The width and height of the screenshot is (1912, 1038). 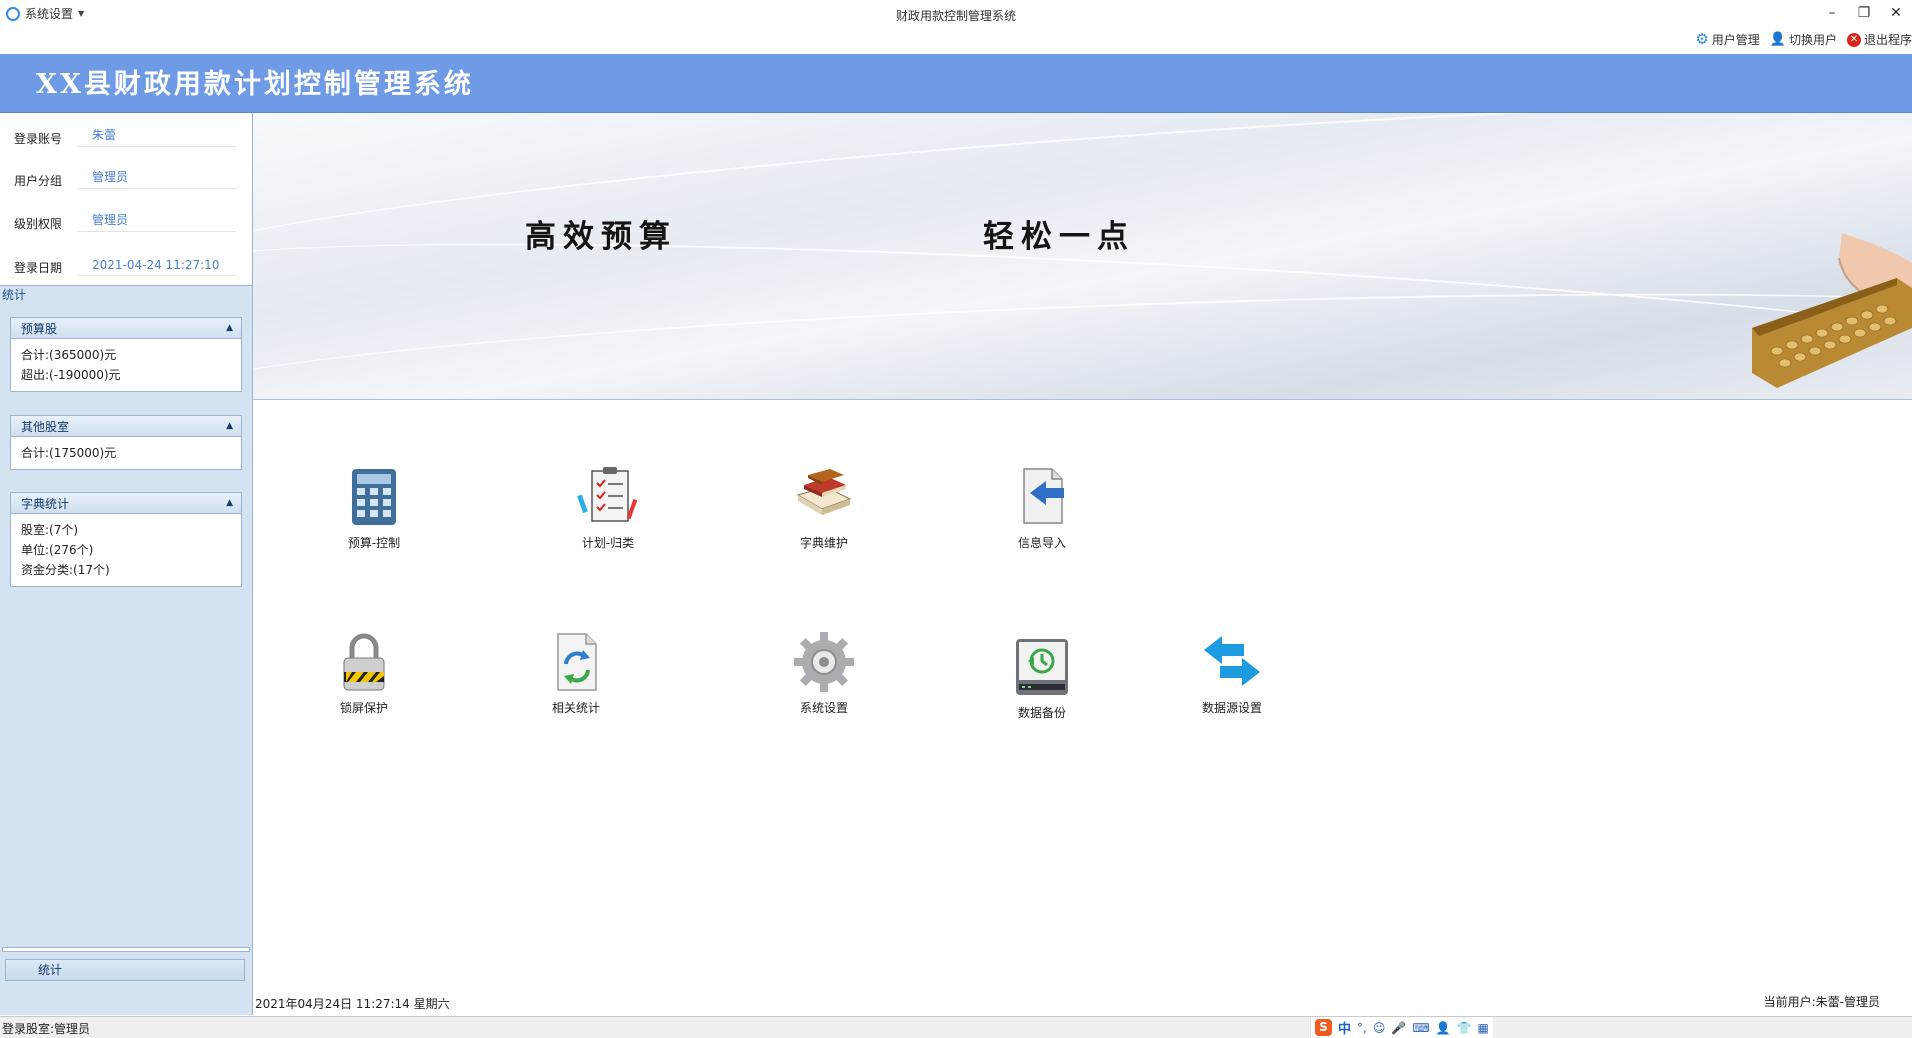 What do you see at coordinates (1887, 40) in the screenshot?
I see `exit-program-label: 退出程序` at bounding box center [1887, 40].